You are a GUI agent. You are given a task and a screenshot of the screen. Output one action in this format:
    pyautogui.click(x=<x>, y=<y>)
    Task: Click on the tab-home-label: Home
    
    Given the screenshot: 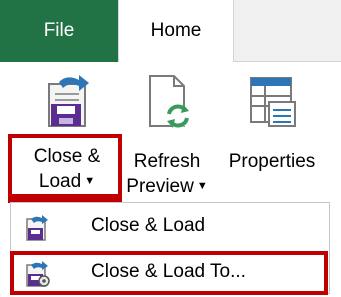 What is the action you would take?
    pyautogui.click(x=176, y=30)
    